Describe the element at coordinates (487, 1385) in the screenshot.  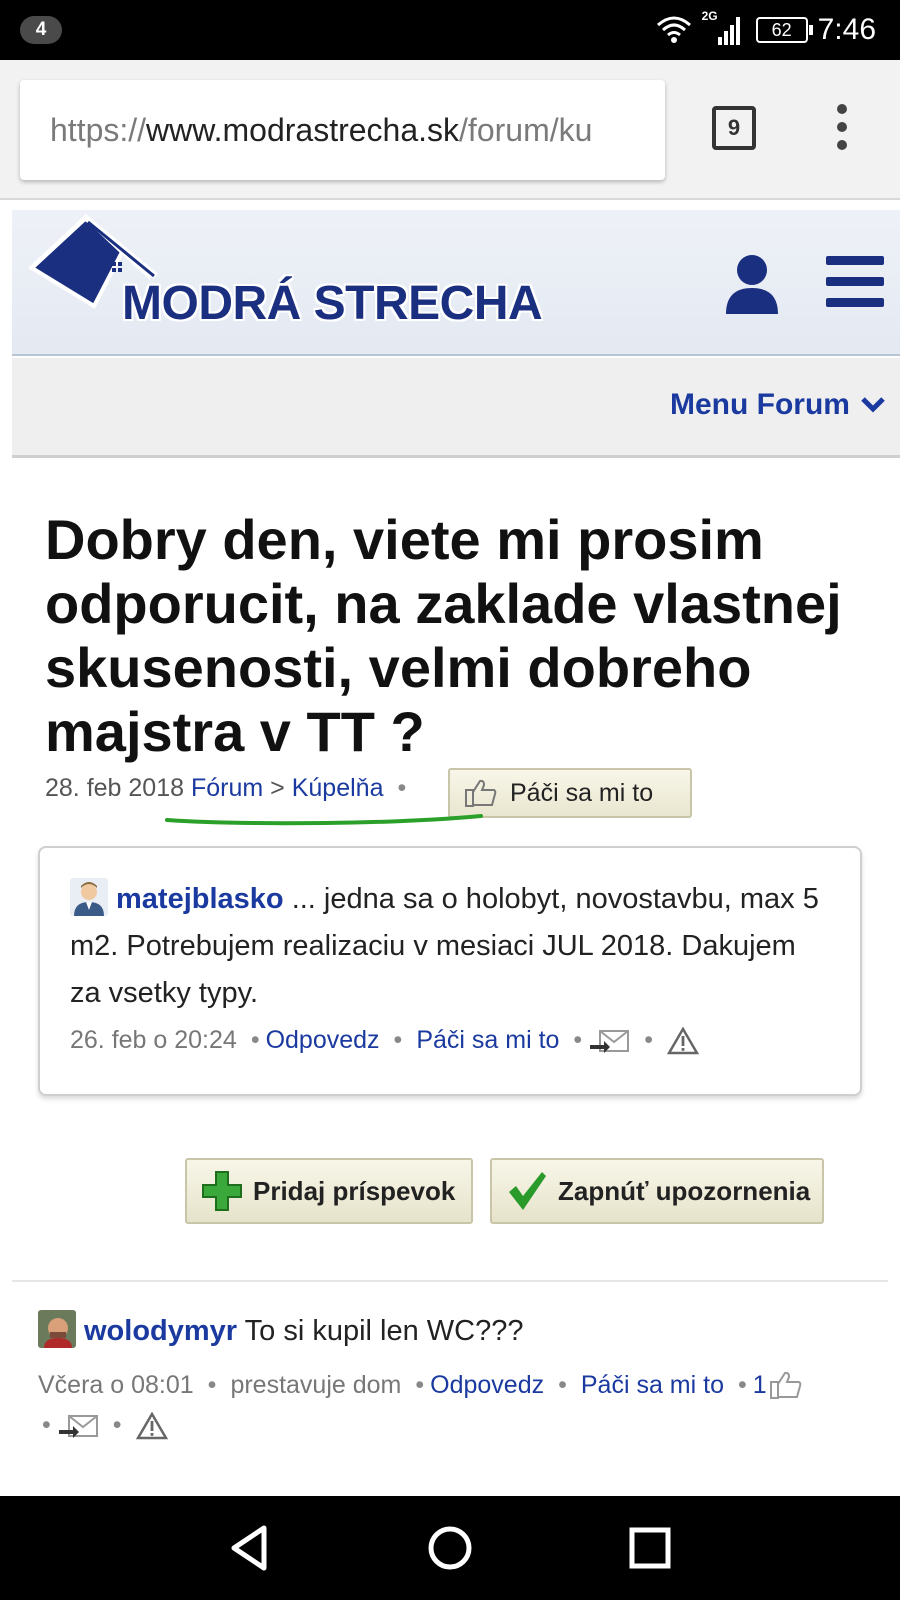
I see `comment-reply-link: Odpovedz` at that location.